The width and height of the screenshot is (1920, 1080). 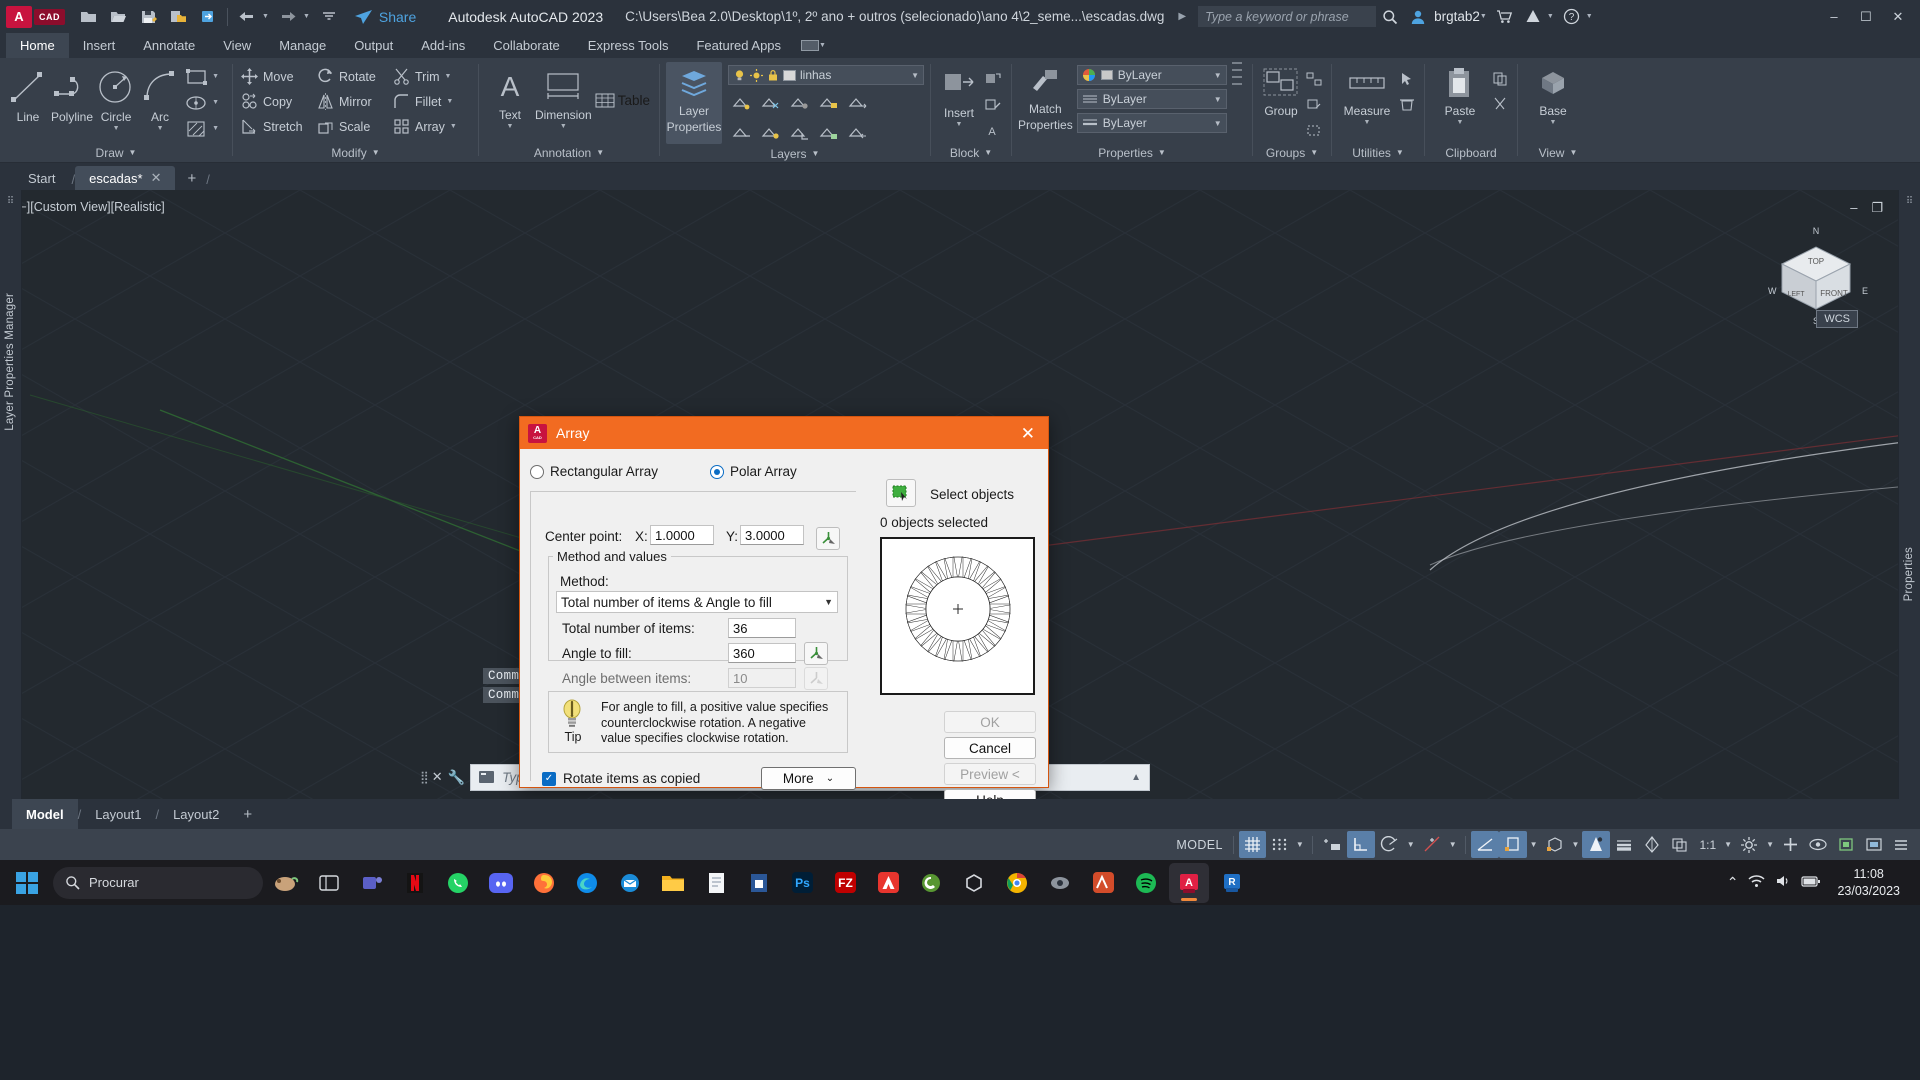 What do you see at coordinates (1818, 844) in the screenshot?
I see `isolate-objects-icon` at bounding box center [1818, 844].